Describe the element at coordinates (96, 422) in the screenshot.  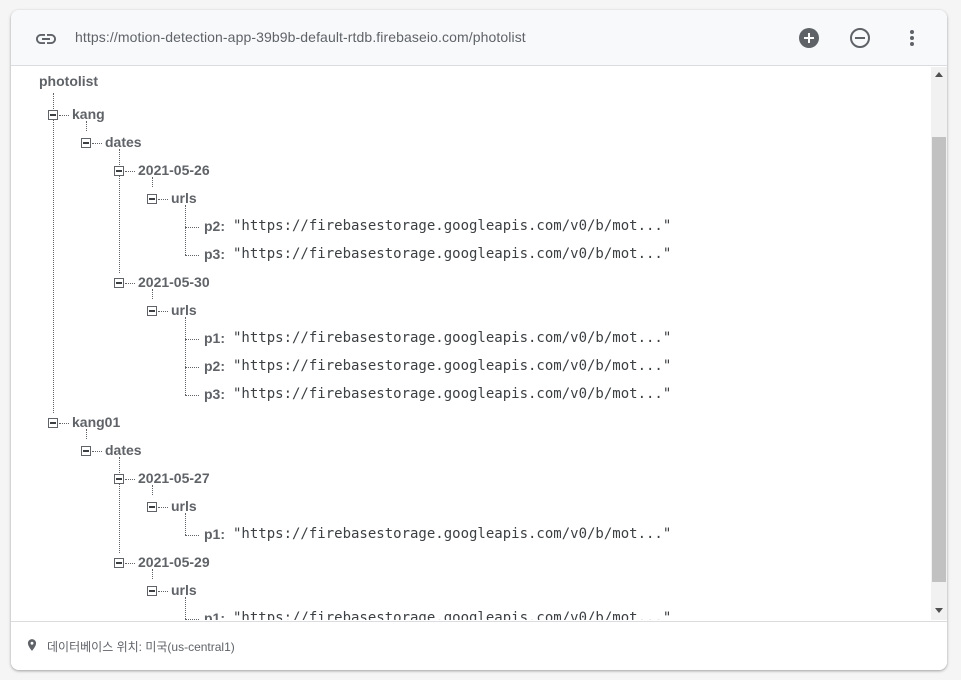
I see `node-key: kang01` at that location.